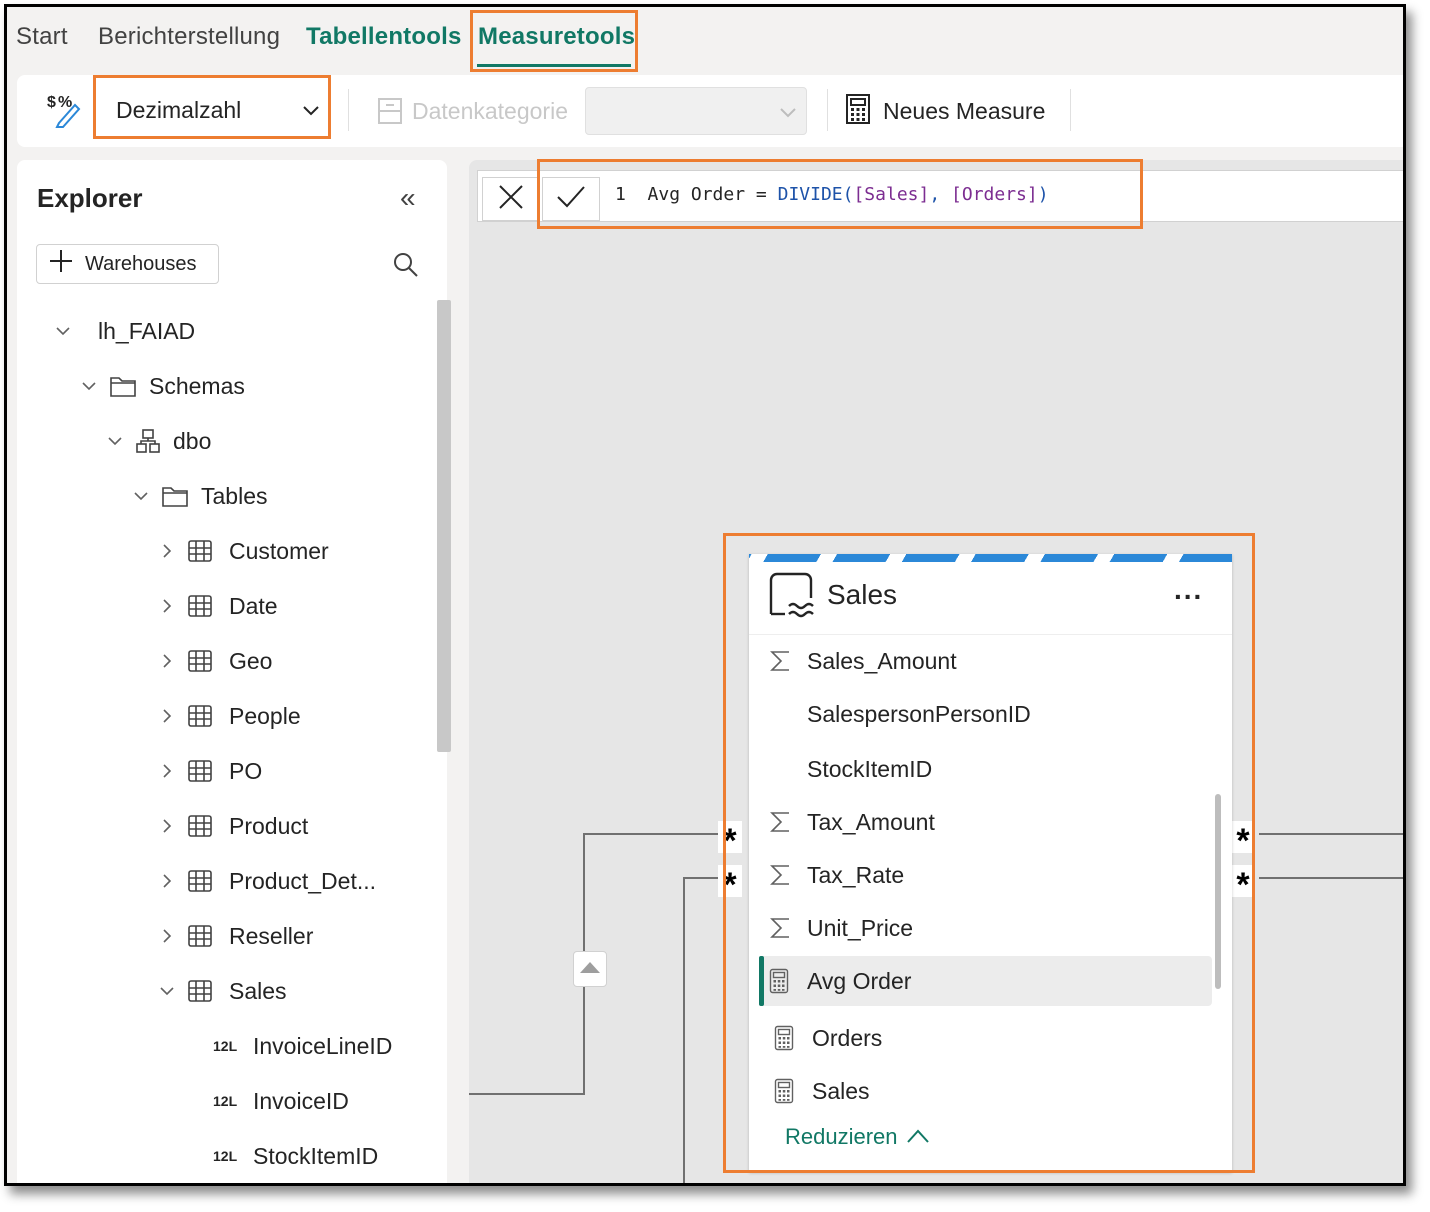 The width and height of the screenshot is (1430, 1212). I want to click on add-warehouses-label: Warehouses, so click(141, 263).